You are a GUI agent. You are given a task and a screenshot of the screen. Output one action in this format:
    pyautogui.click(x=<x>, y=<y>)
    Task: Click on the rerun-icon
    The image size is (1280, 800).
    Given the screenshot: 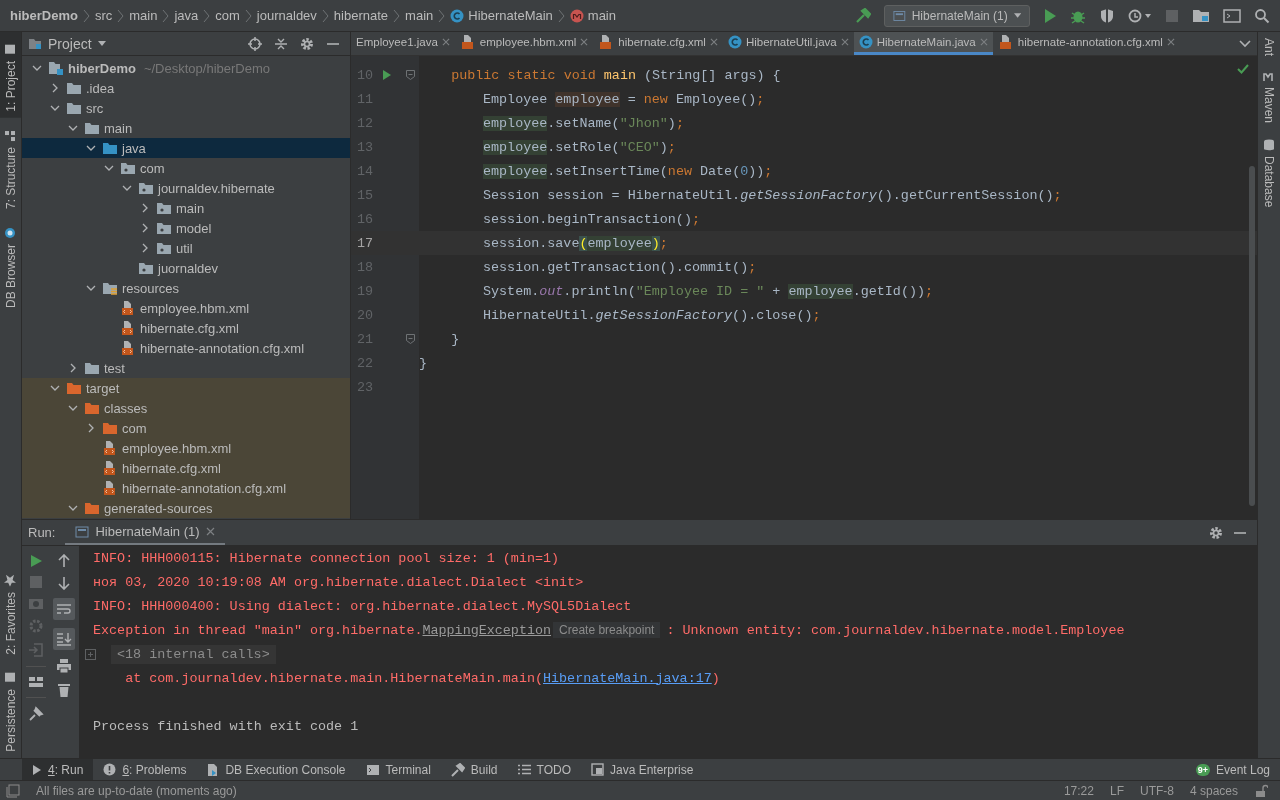 What is the action you would take?
    pyautogui.click(x=36, y=561)
    